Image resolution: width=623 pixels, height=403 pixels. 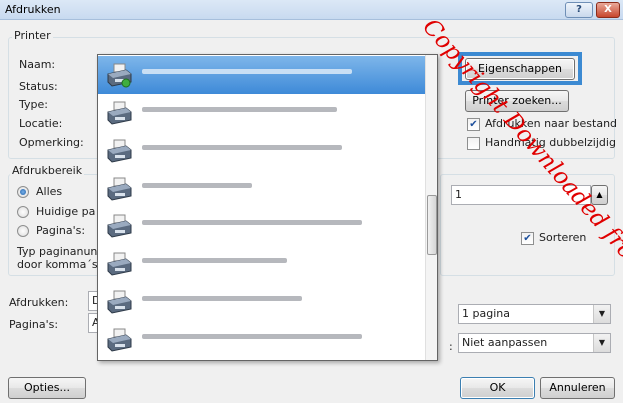 What do you see at coordinates (41, 123) in the screenshot?
I see `location-label: Locatie:` at bounding box center [41, 123].